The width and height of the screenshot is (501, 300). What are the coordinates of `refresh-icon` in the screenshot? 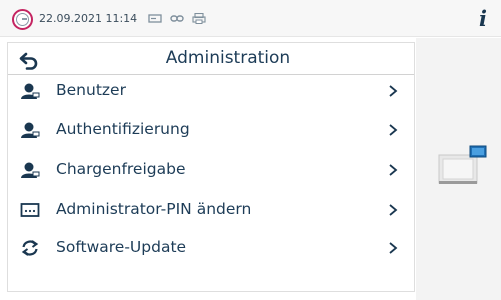 It's located at (30, 248).